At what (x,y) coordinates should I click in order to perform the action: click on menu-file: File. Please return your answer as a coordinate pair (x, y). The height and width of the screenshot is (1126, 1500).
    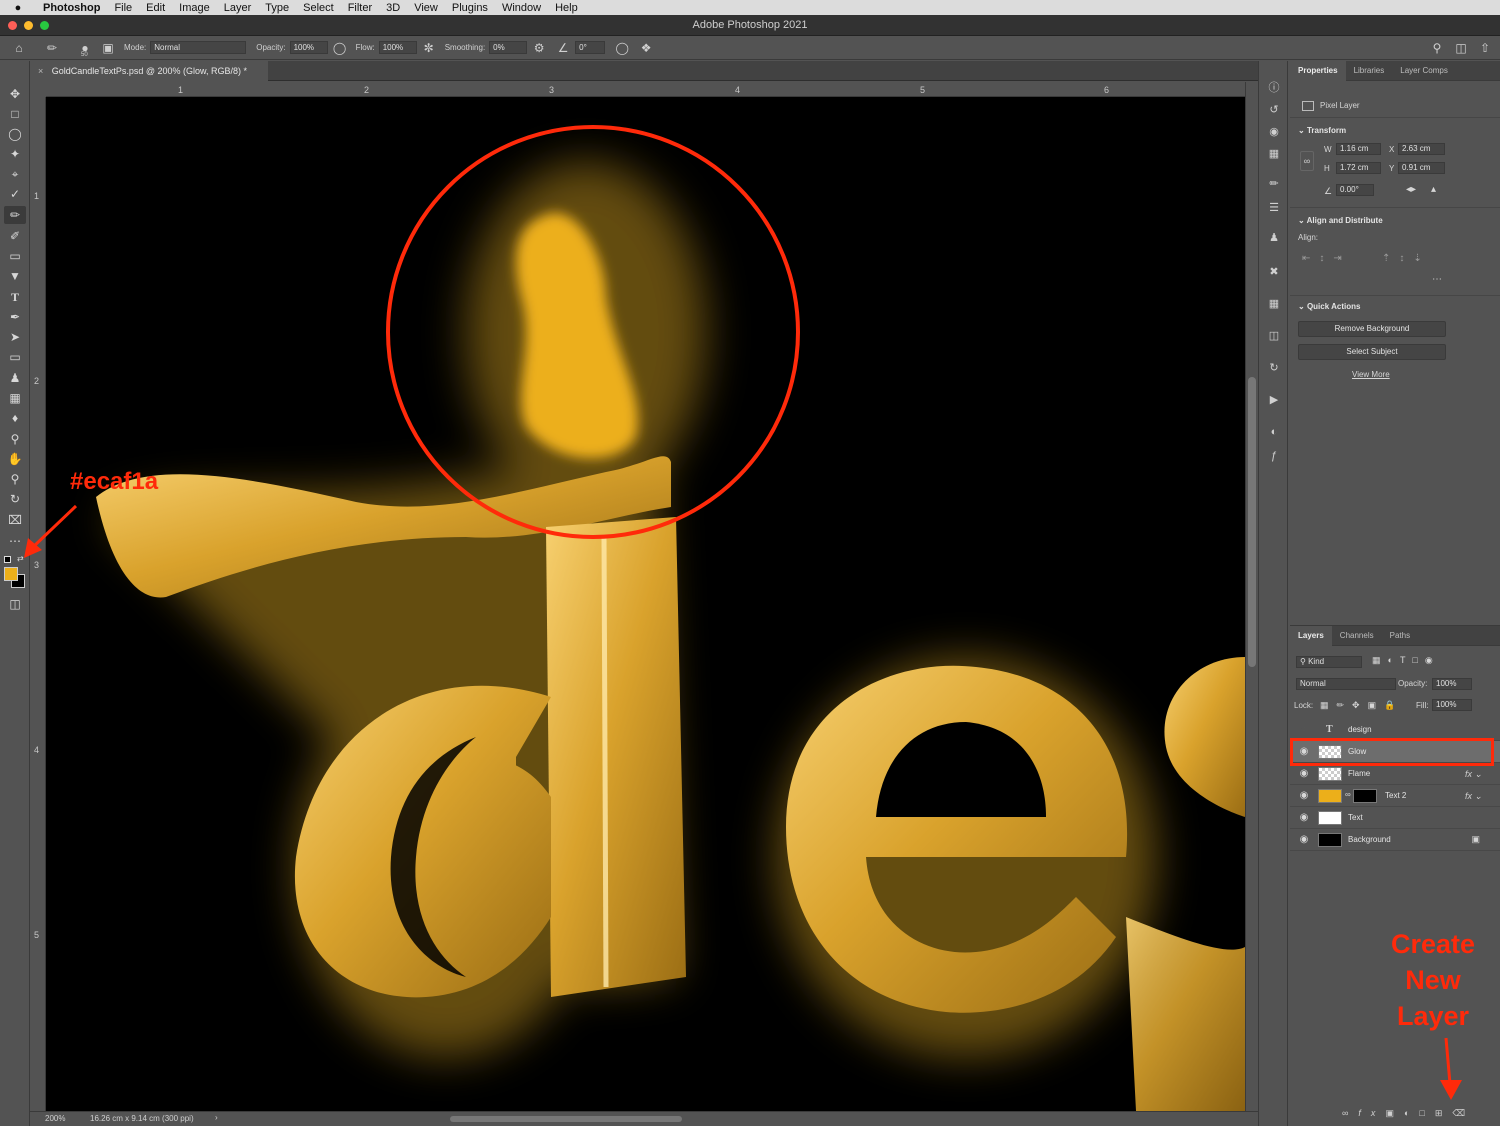
    Looking at the image, I should click on (123, 8).